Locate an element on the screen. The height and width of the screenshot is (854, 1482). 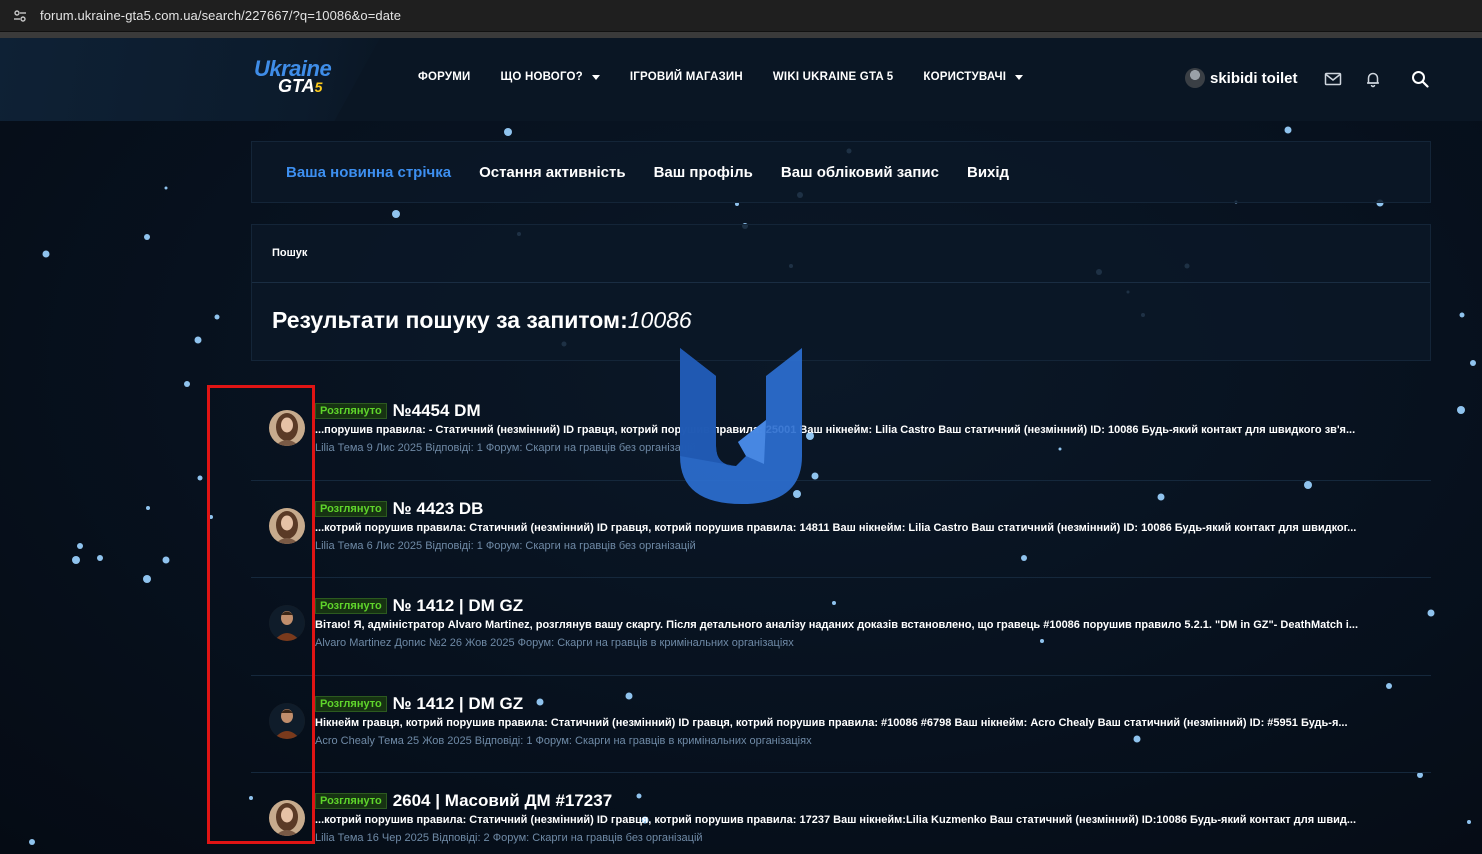
site-logo: Ukraine GTA5 is located at coordinates (298, 78).